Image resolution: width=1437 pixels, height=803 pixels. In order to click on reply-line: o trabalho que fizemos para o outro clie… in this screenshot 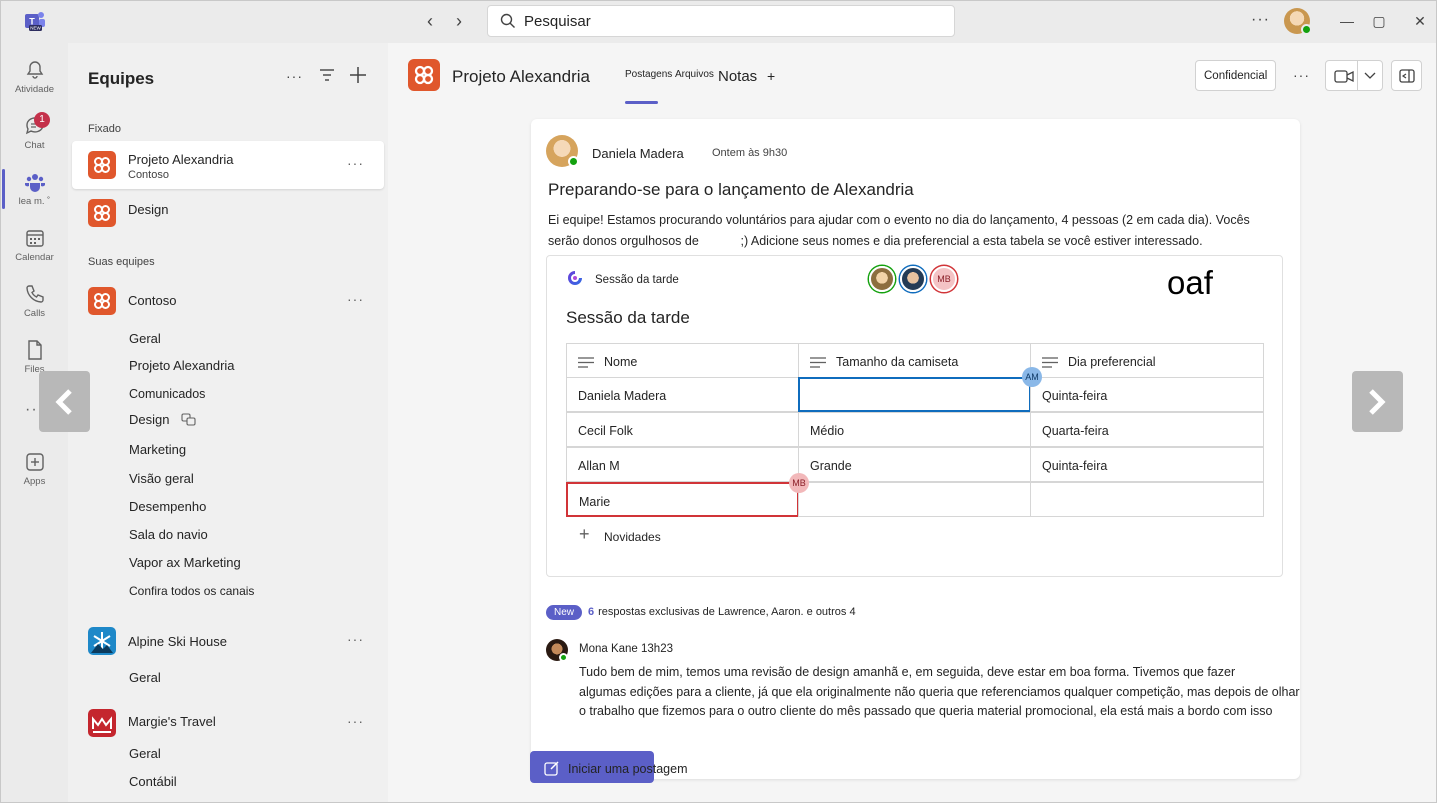, I will do `click(926, 711)`.